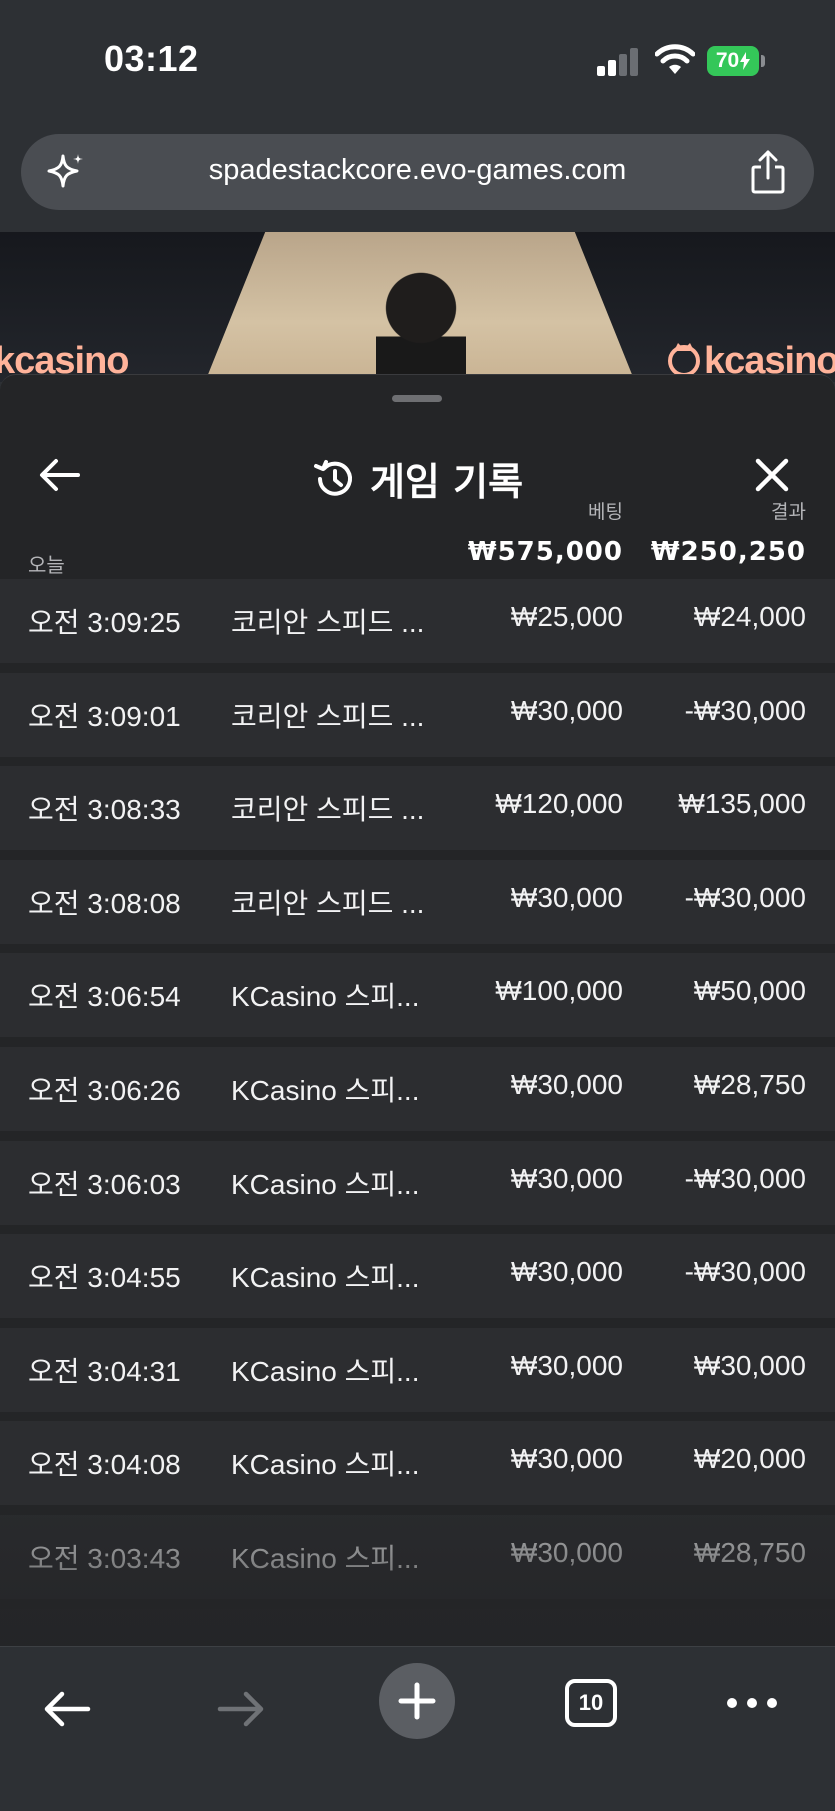 This screenshot has height=1811, width=835. I want to click on row-time: 오전 3:09:01, so click(104, 716).